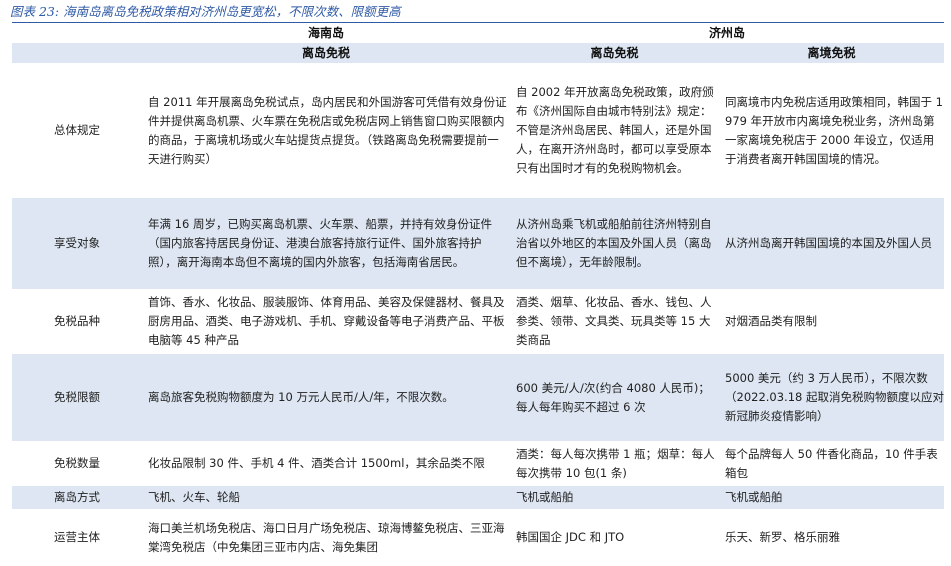 The height and width of the screenshot is (566, 951). Describe the element at coordinates (326, 32) in the screenshot. I see `header-hainan: 海南岛` at that location.